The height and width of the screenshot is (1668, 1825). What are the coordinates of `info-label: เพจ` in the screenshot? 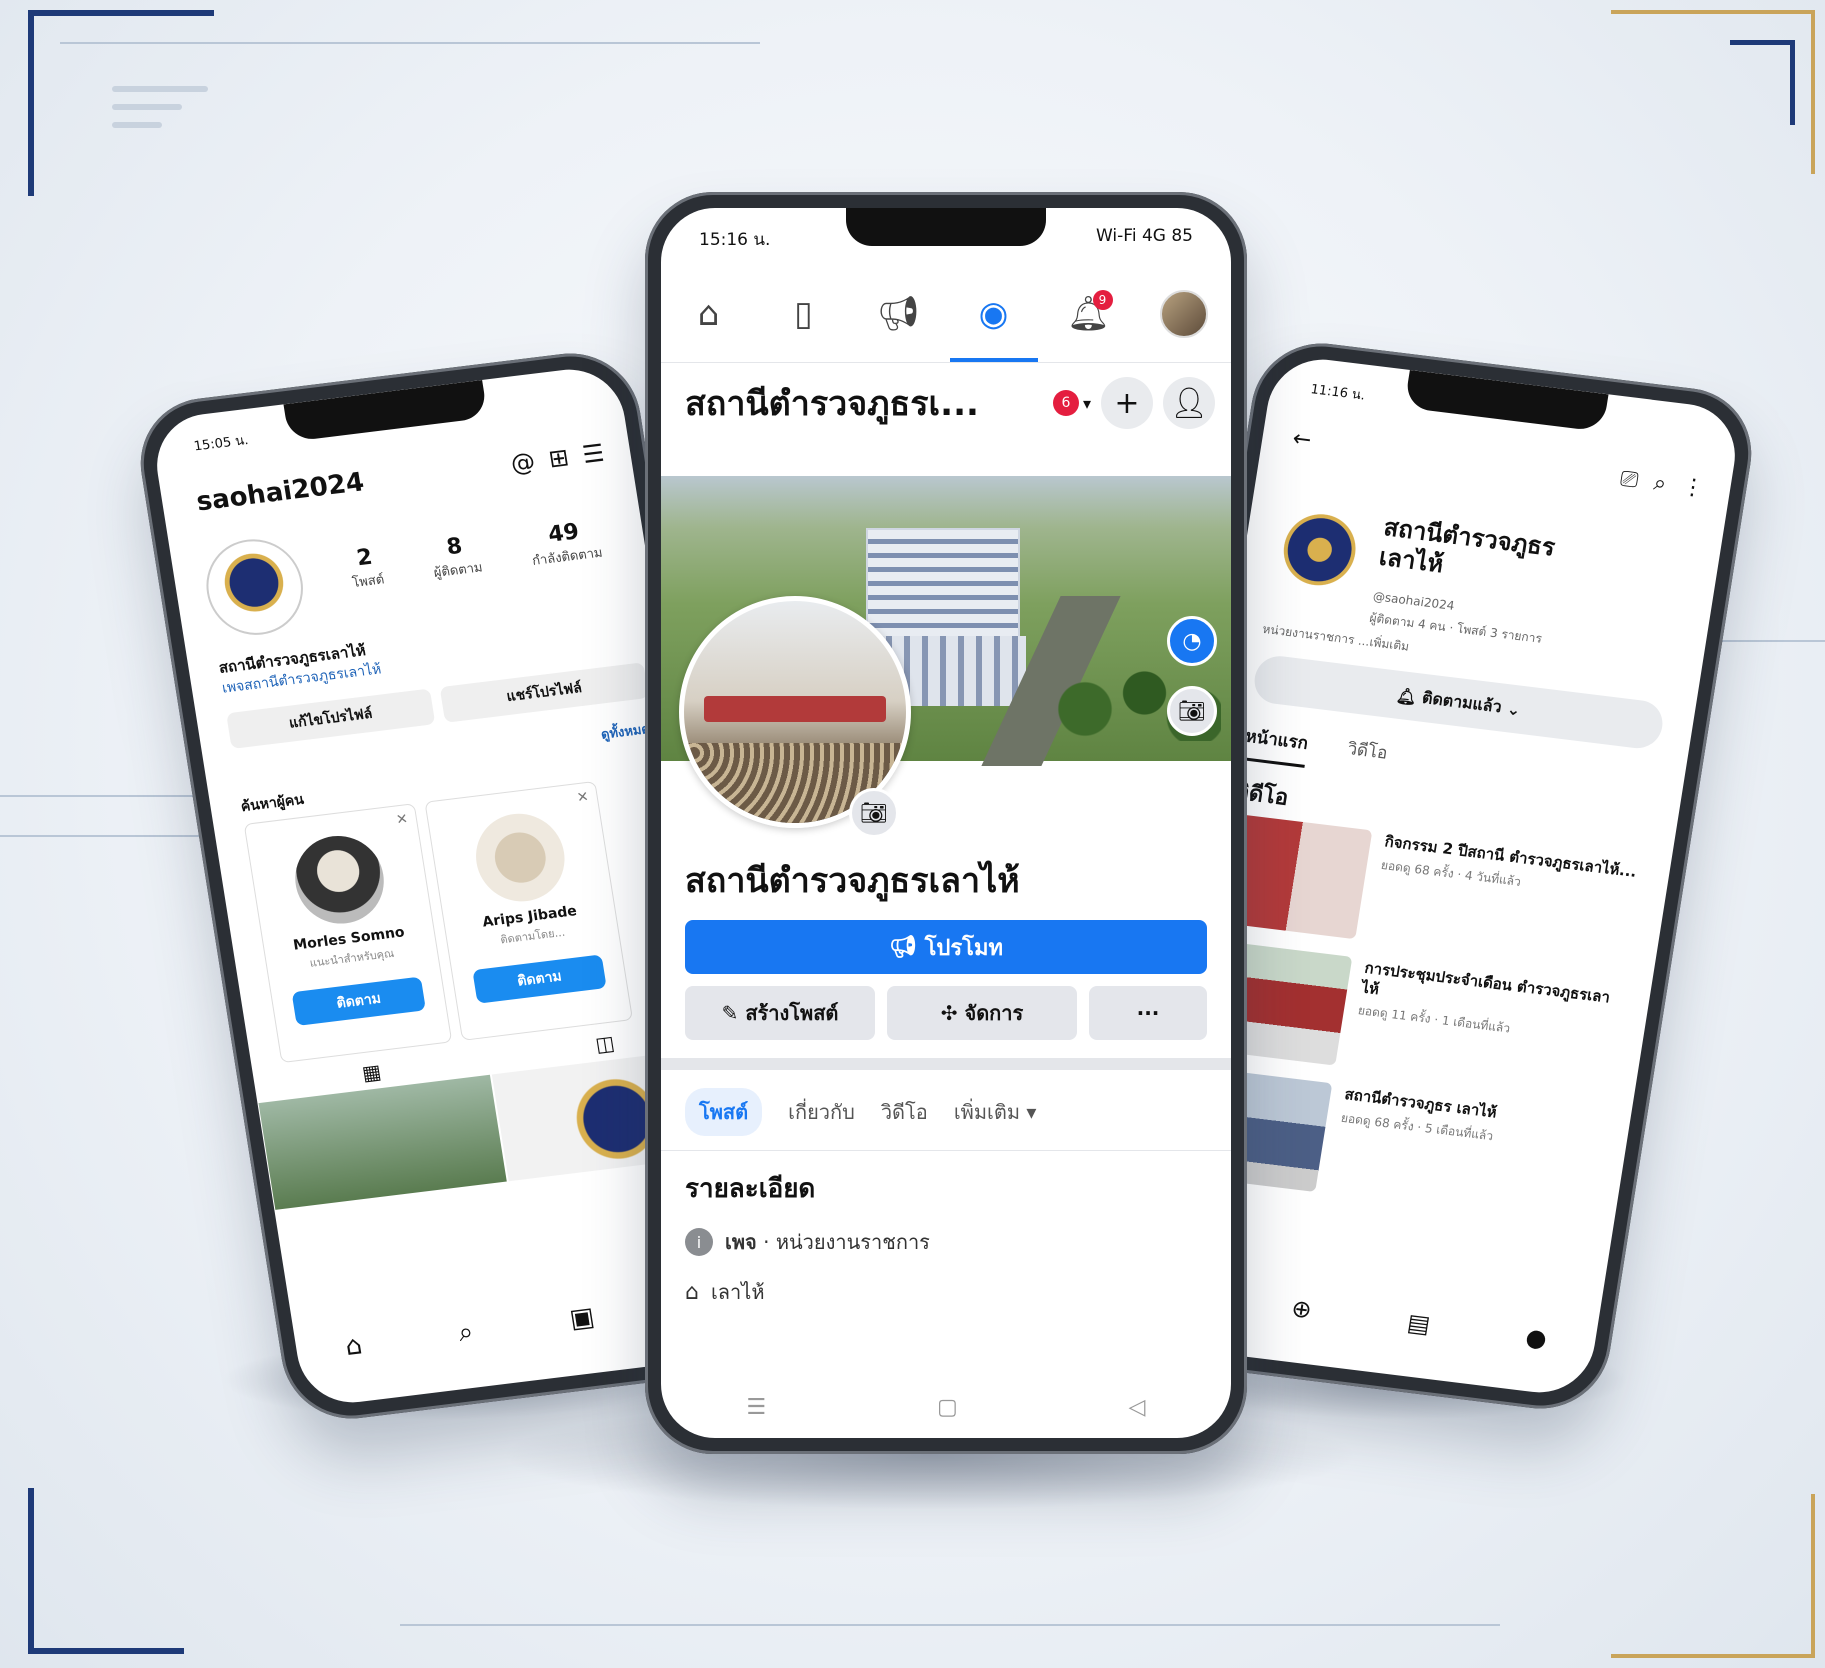 It's located at (741, 1242).